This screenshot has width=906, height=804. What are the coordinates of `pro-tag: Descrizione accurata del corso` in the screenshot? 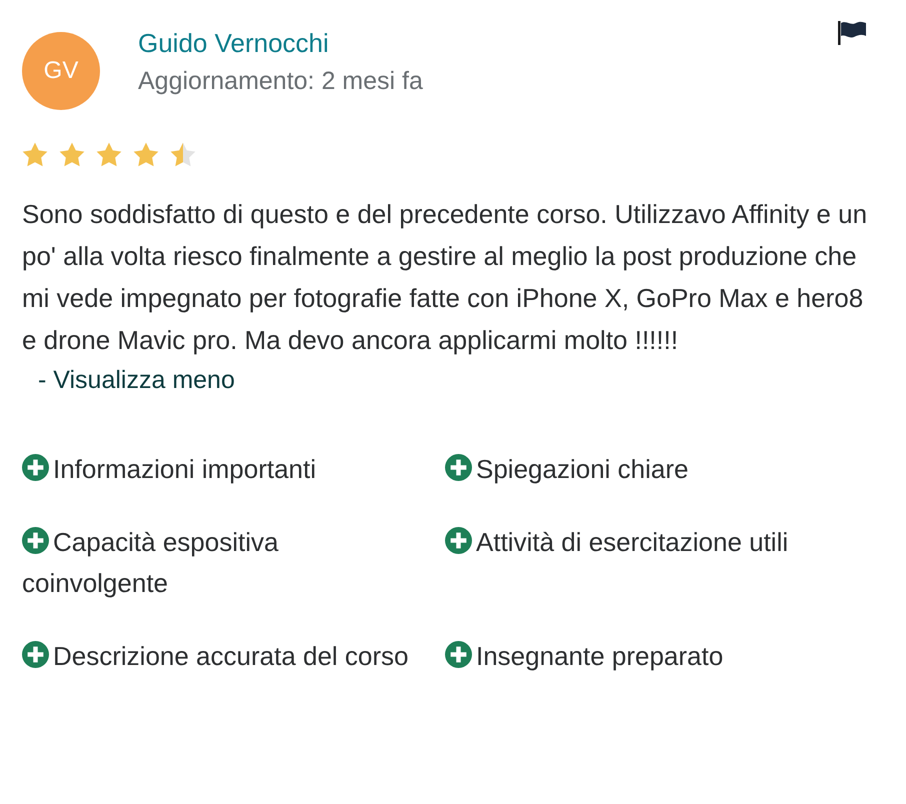 It's located at (233, 656).